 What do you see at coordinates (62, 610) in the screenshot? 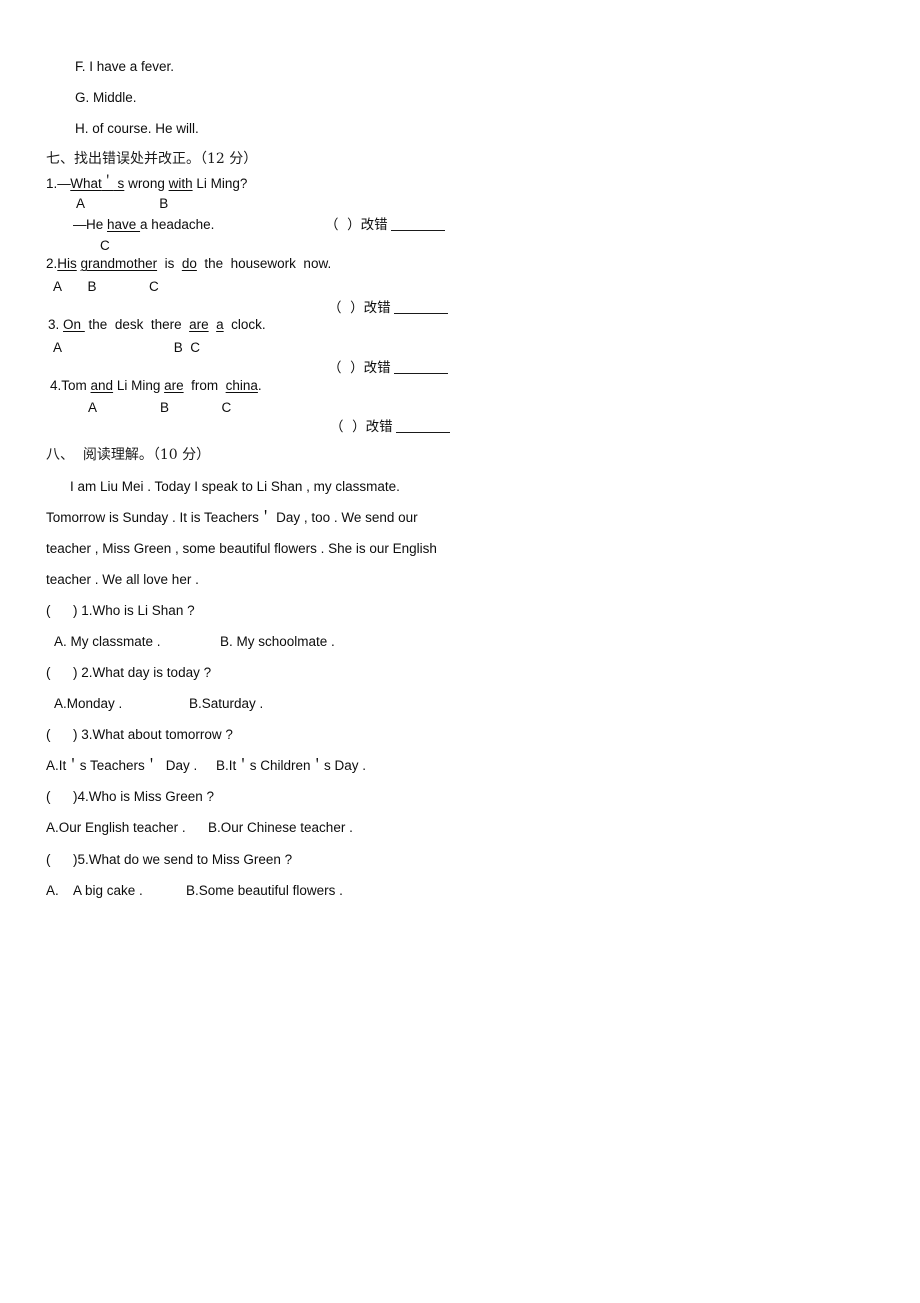
I see `question-1-bracket: ( )` at bounding box center [62, 610].